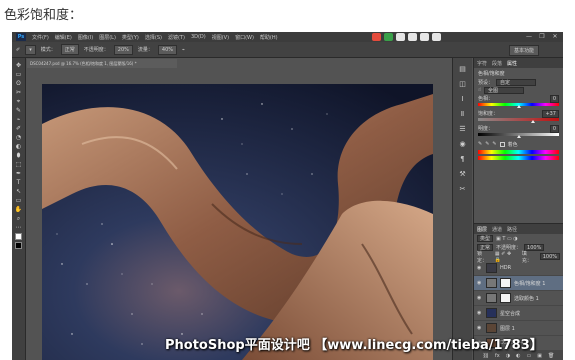  I want to click on preset-dropdown: 自定, so click(516, 82).